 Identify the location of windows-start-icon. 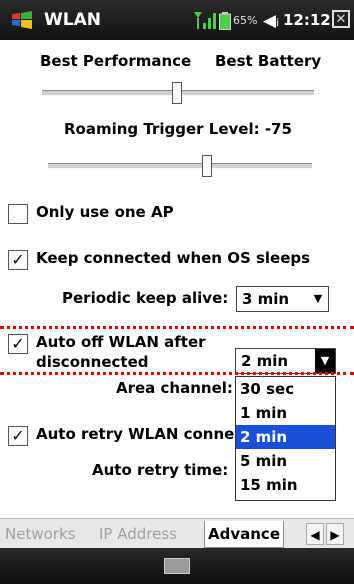
(22, 20).